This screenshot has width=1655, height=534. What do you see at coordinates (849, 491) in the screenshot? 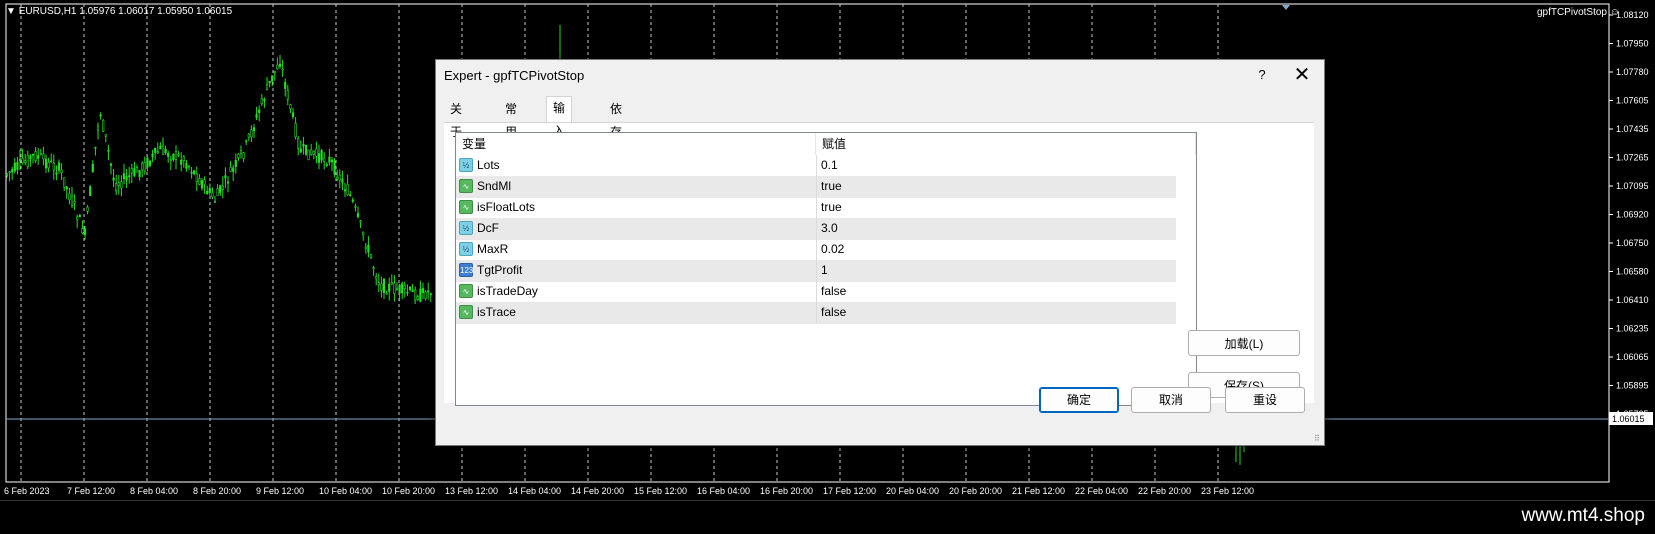
I see `time-tick-label: 17 Feb 12:00` at bounding box center [849, 491].